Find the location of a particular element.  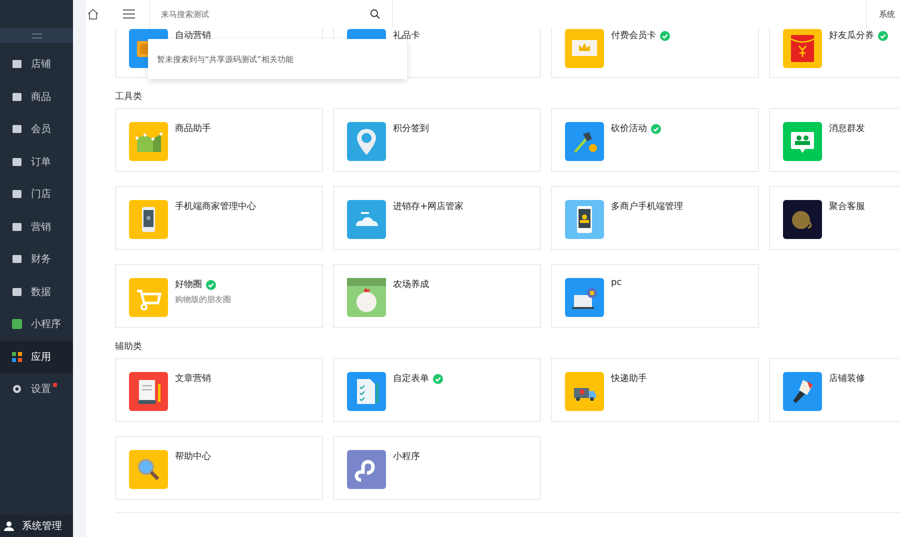

app-name: 店铺装修 is located at coordinates (847, 378).